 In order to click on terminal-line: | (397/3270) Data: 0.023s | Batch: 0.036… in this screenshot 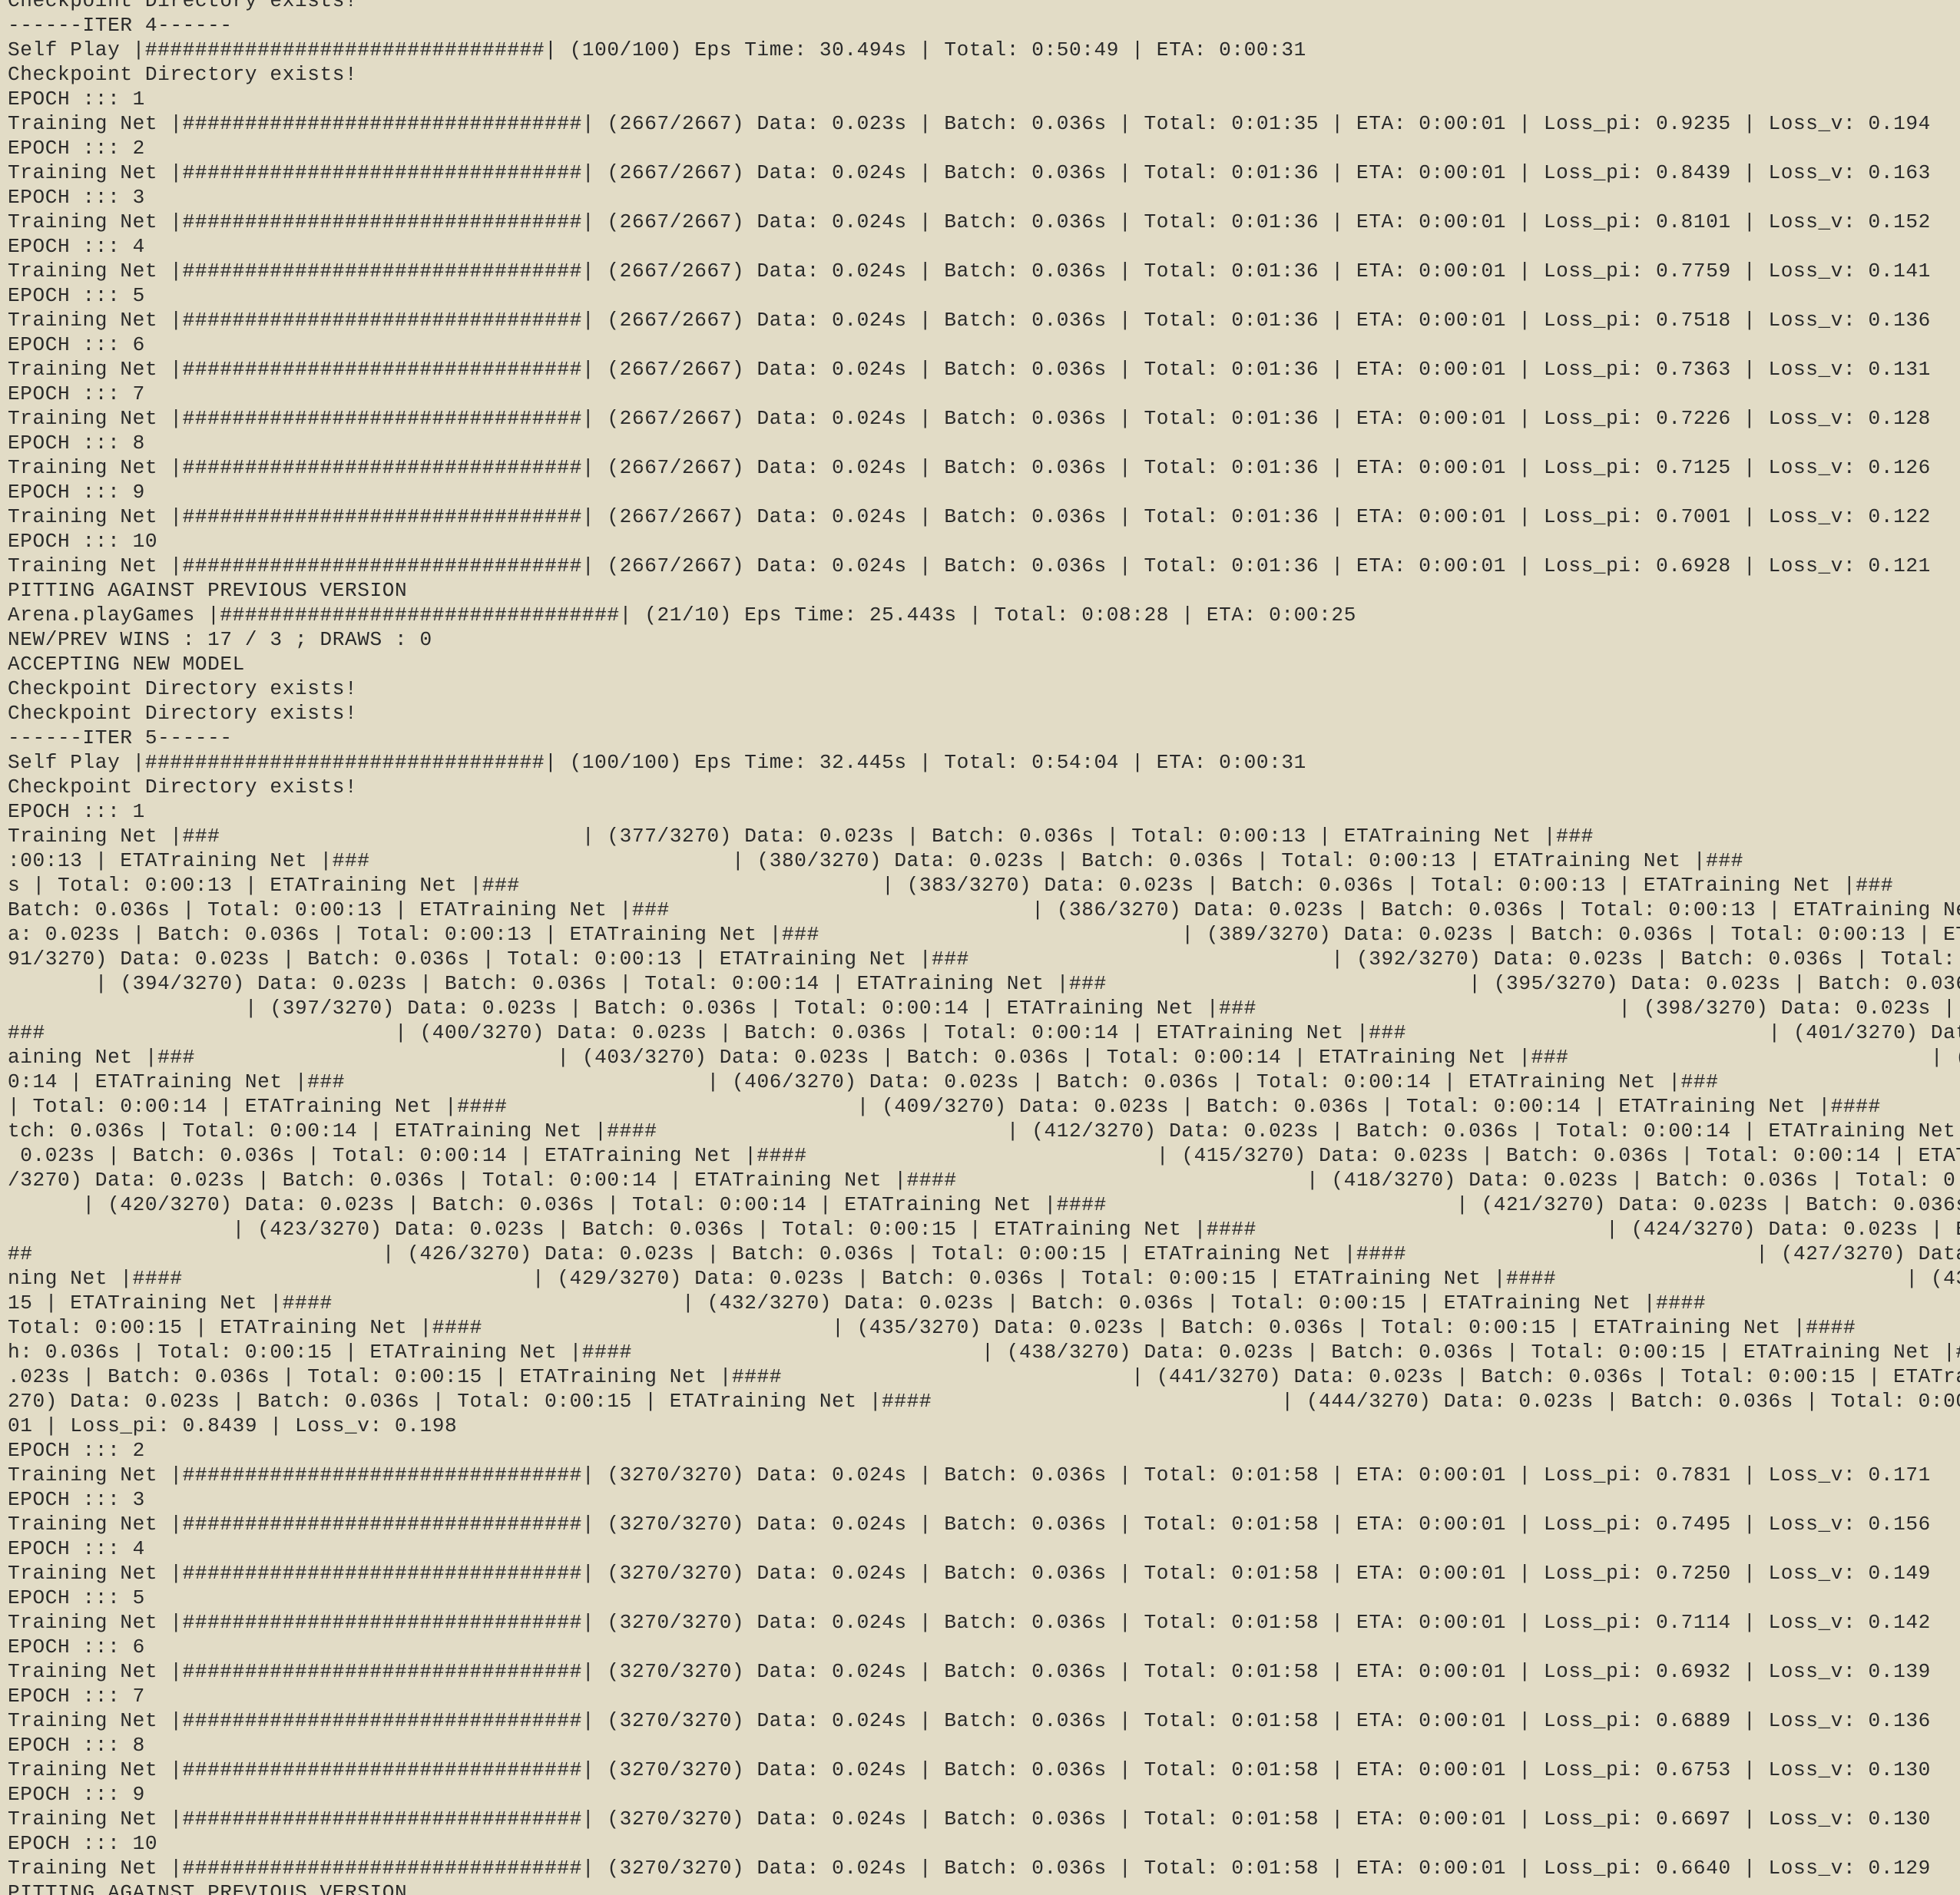, I will do `click(984, 1008)`.